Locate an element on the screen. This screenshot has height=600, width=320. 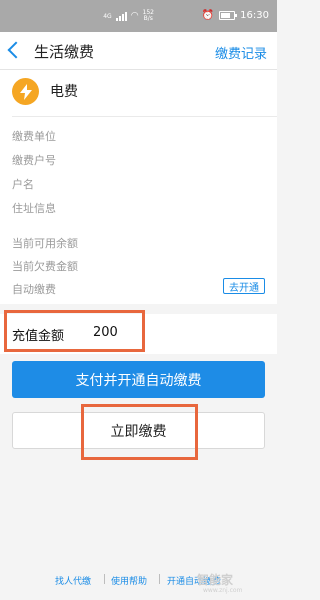
pay-and-enable-auto-pay-button: 支付并开通自动缴费 is located at coordinates (138, 379).